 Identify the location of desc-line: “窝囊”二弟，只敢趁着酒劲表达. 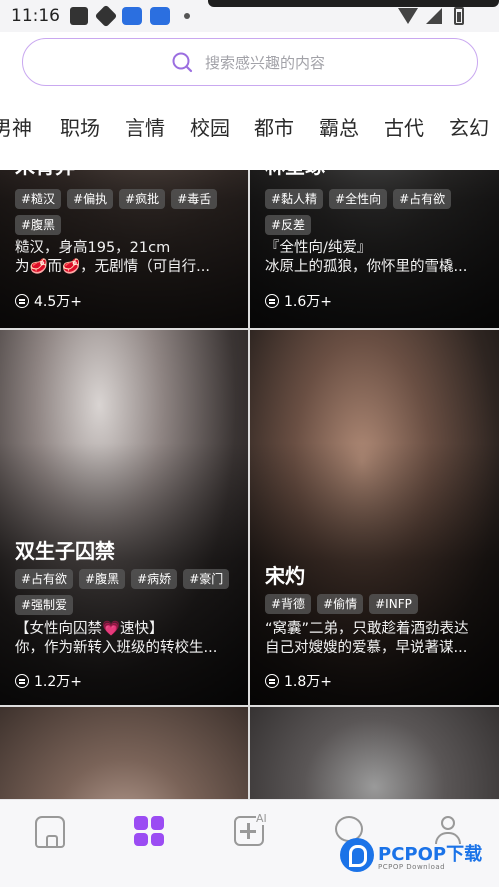
(367, 629).